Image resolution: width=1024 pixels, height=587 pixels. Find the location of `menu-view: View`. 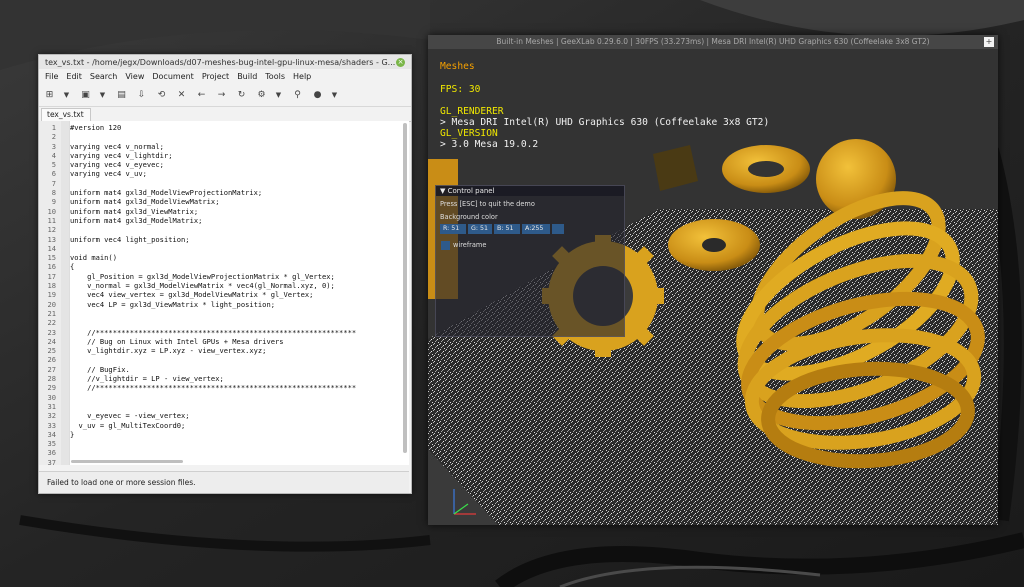

menu-view: View is located at coordinates (134, 76).